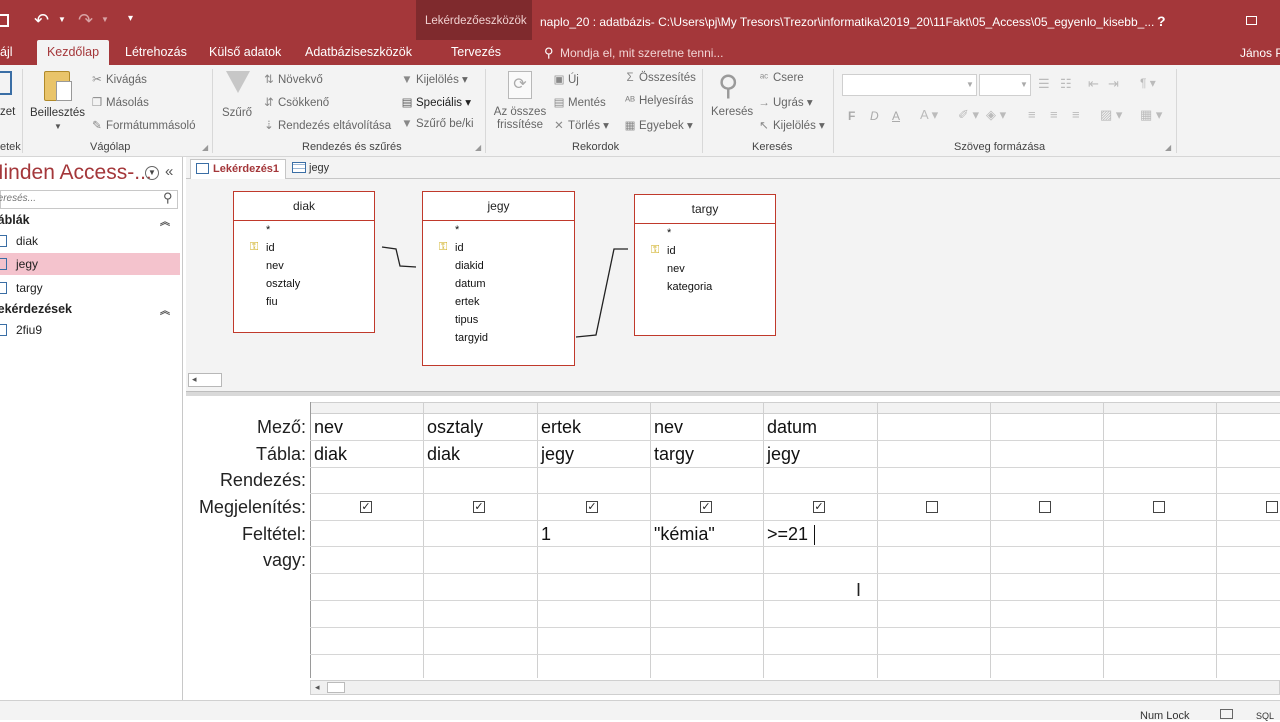  What do you see at coordinates (238, 169) in the screenshot?
I see `tab-lekerdezes1: Lekérdezés1` at bounding box center [238, 169].